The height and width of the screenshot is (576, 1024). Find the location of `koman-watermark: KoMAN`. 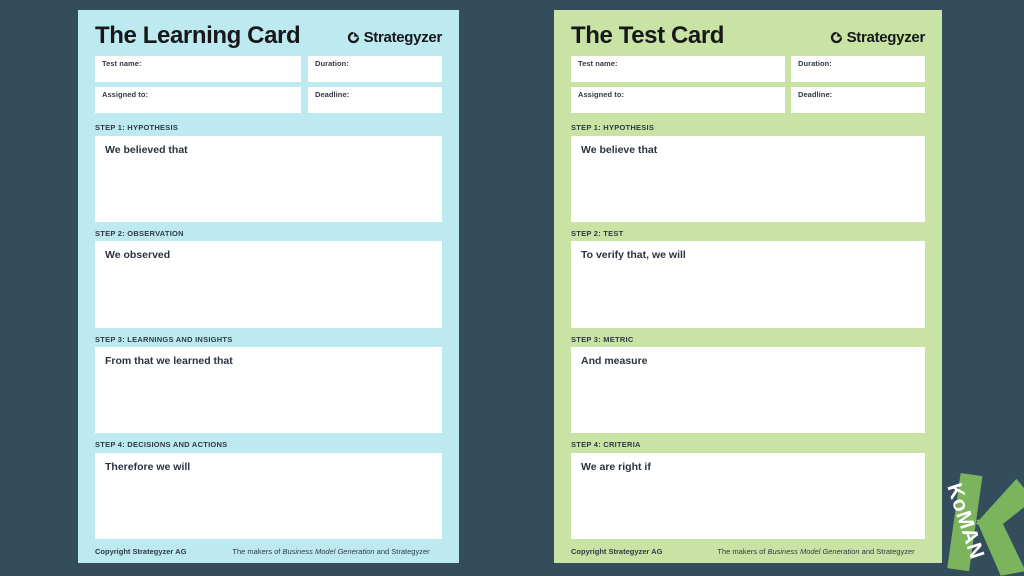

koman-watermark: KoMAN is located at coordinates (978, 522).